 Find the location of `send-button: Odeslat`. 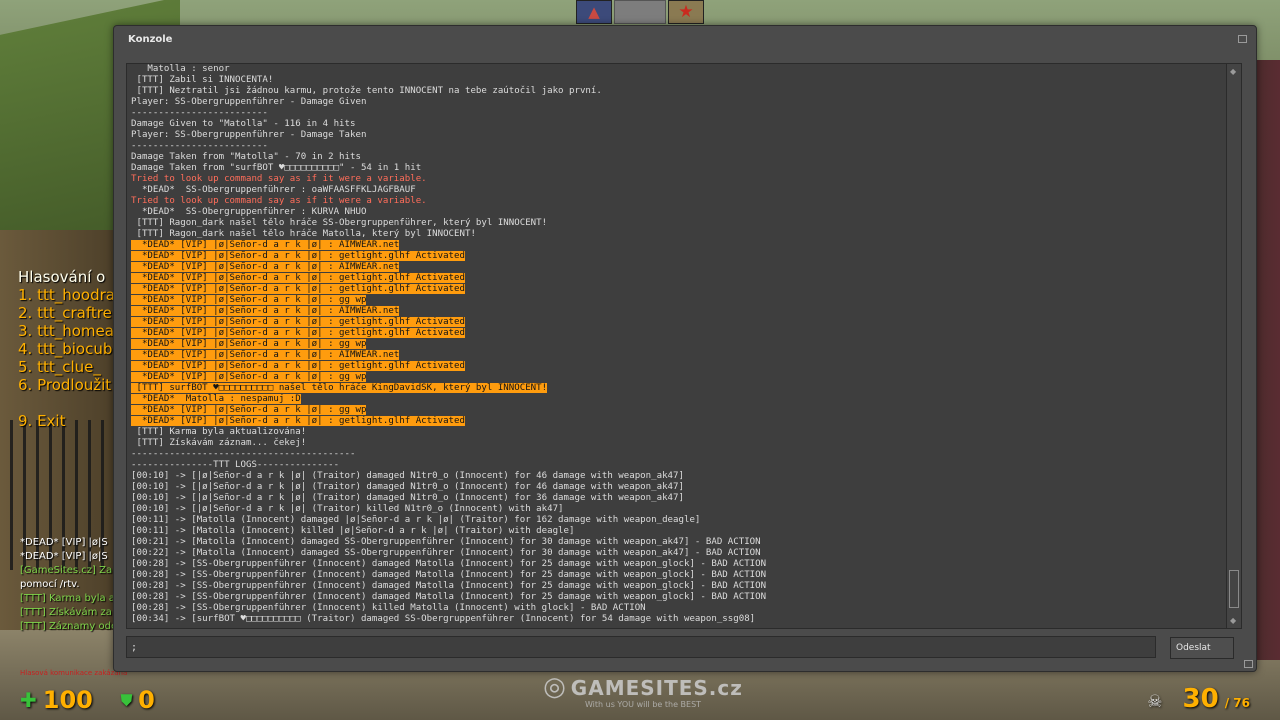

send-button: Odeslat is located at coordinates (1202, 648).